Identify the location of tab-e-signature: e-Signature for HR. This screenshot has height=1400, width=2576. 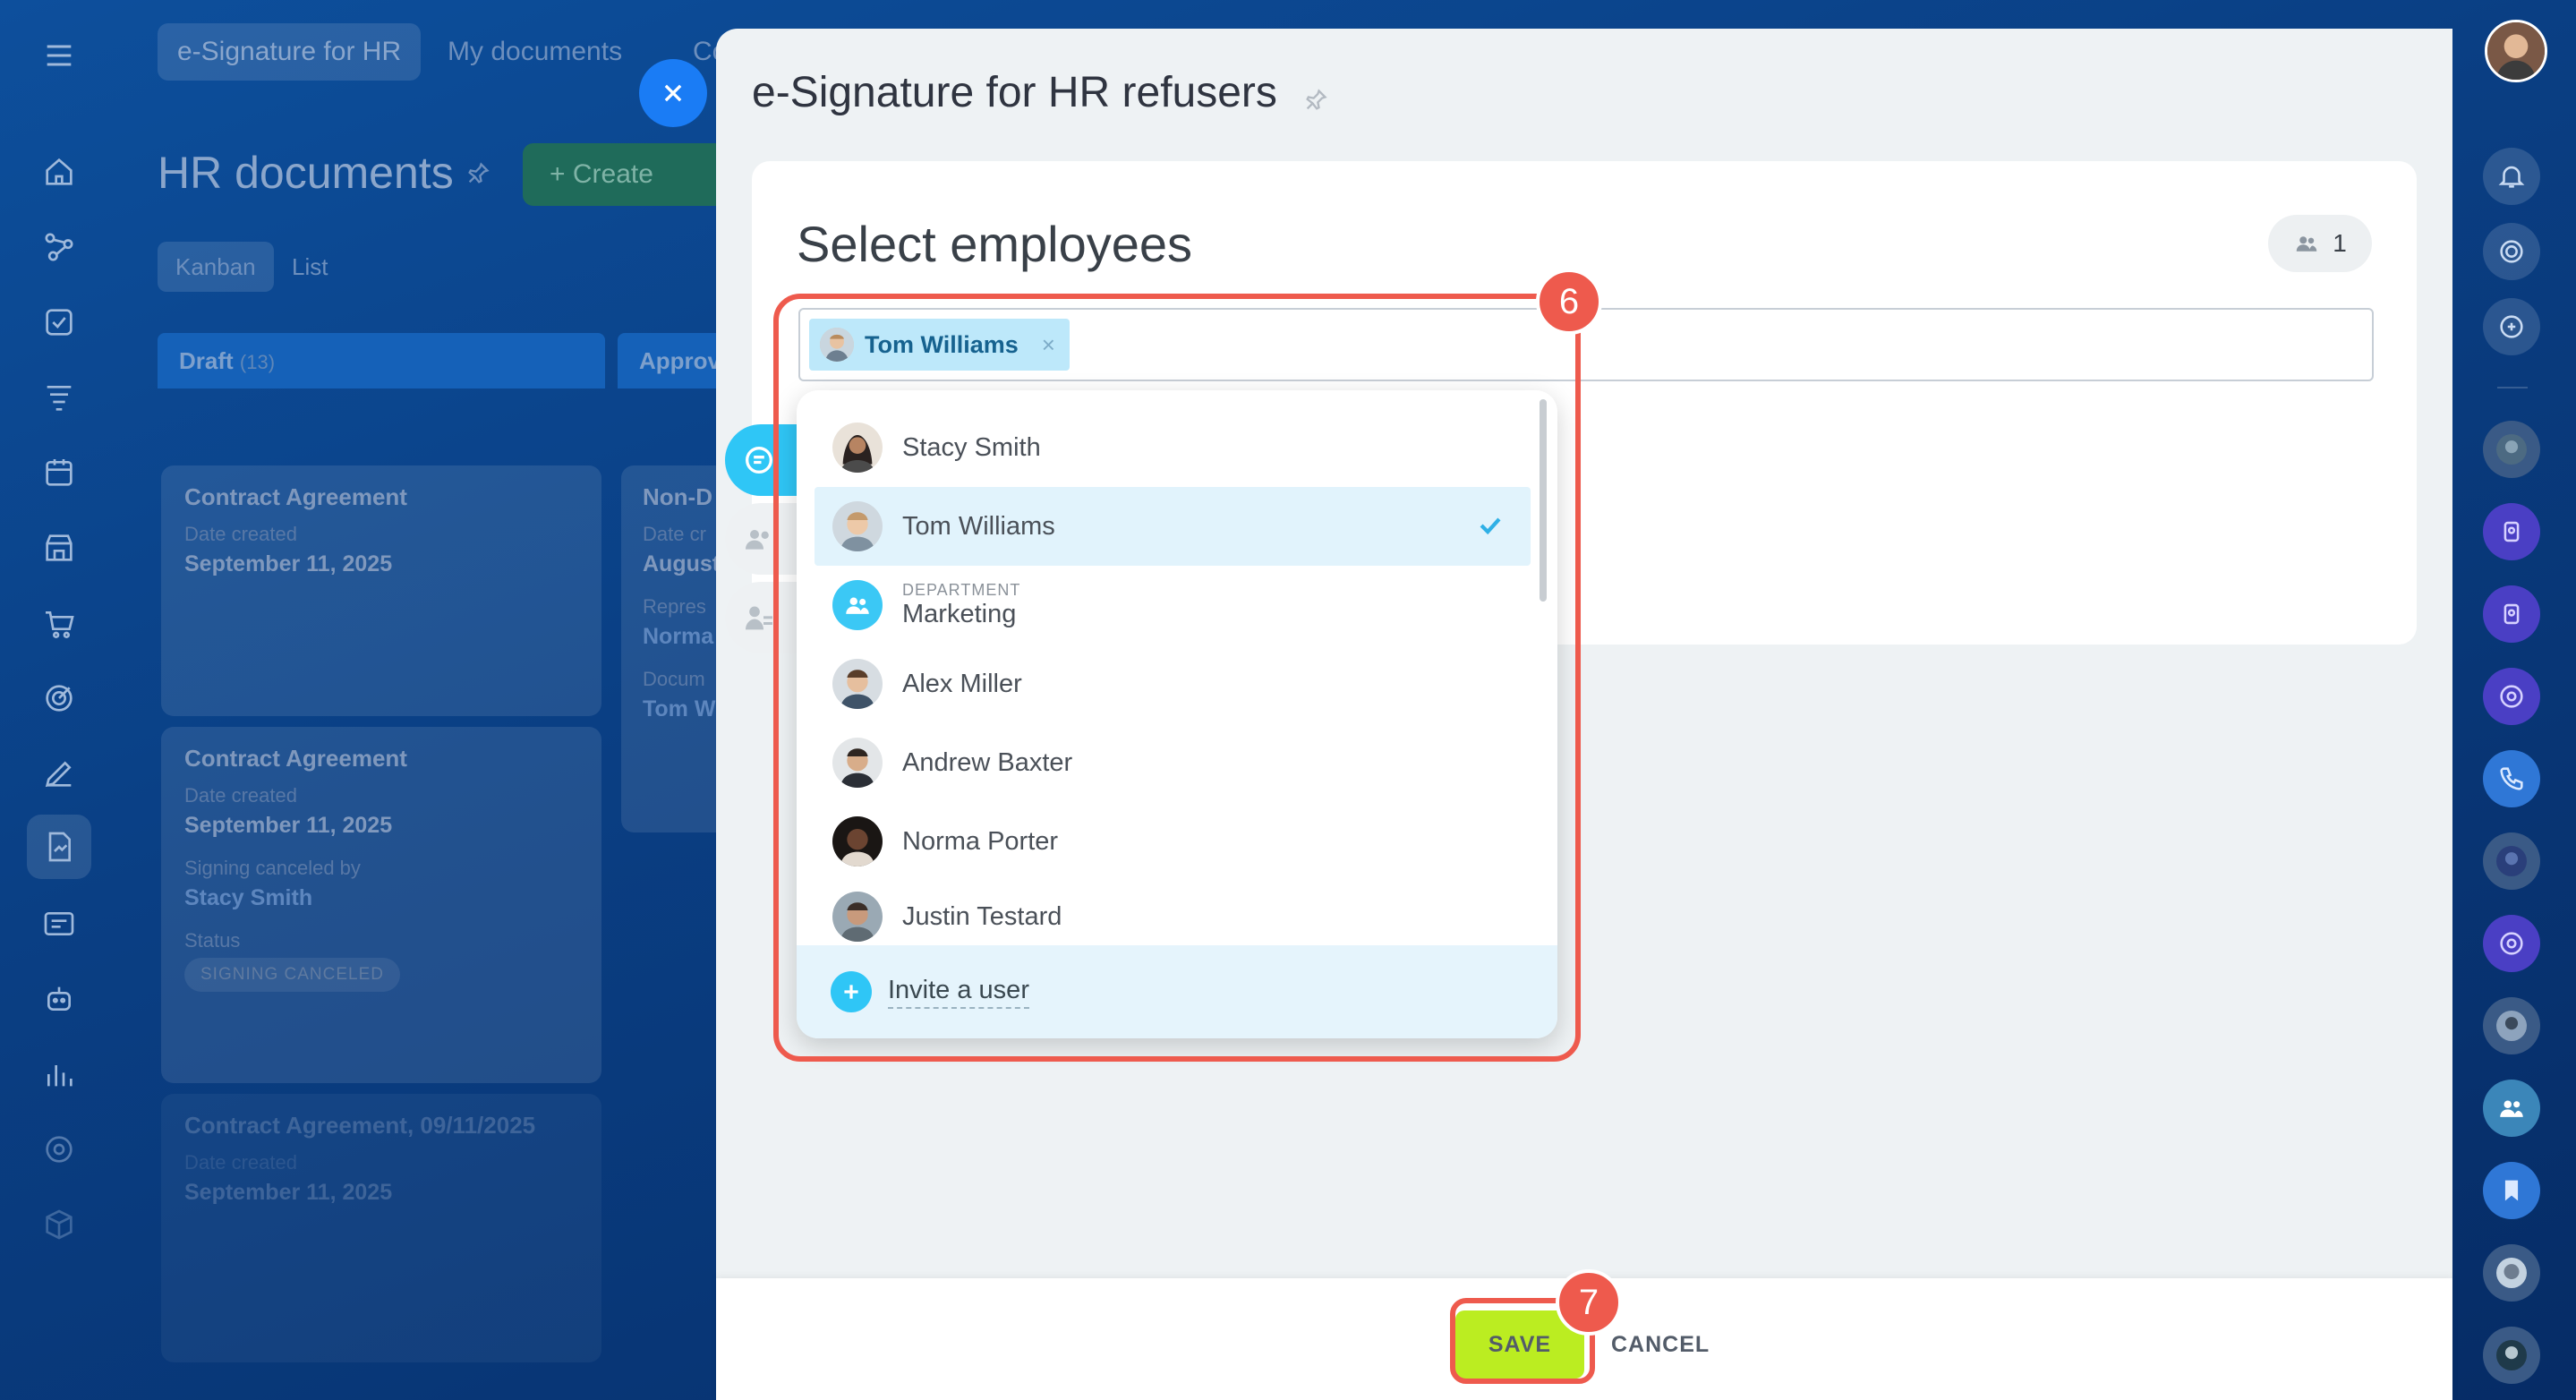
(290, 52).